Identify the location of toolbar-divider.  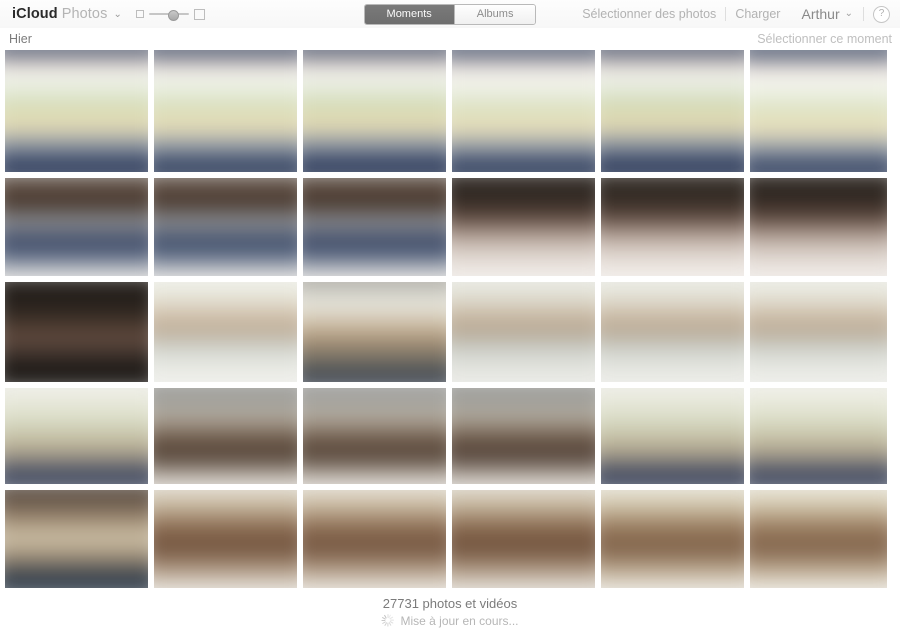
(863, 14).